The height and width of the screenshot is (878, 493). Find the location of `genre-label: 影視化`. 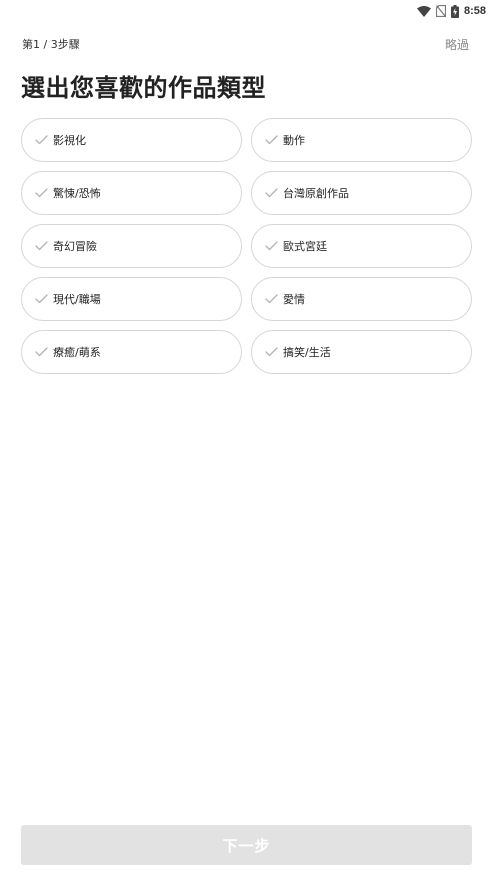

genre-label: 影視化 is located at coordinates (69, 140).